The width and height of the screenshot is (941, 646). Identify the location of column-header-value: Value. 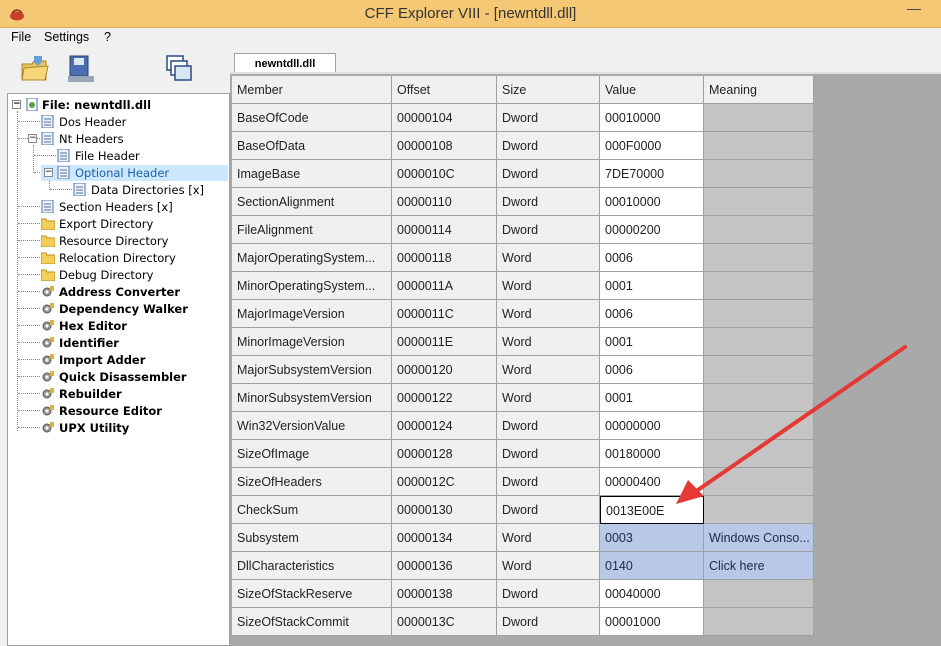
(652, 90).